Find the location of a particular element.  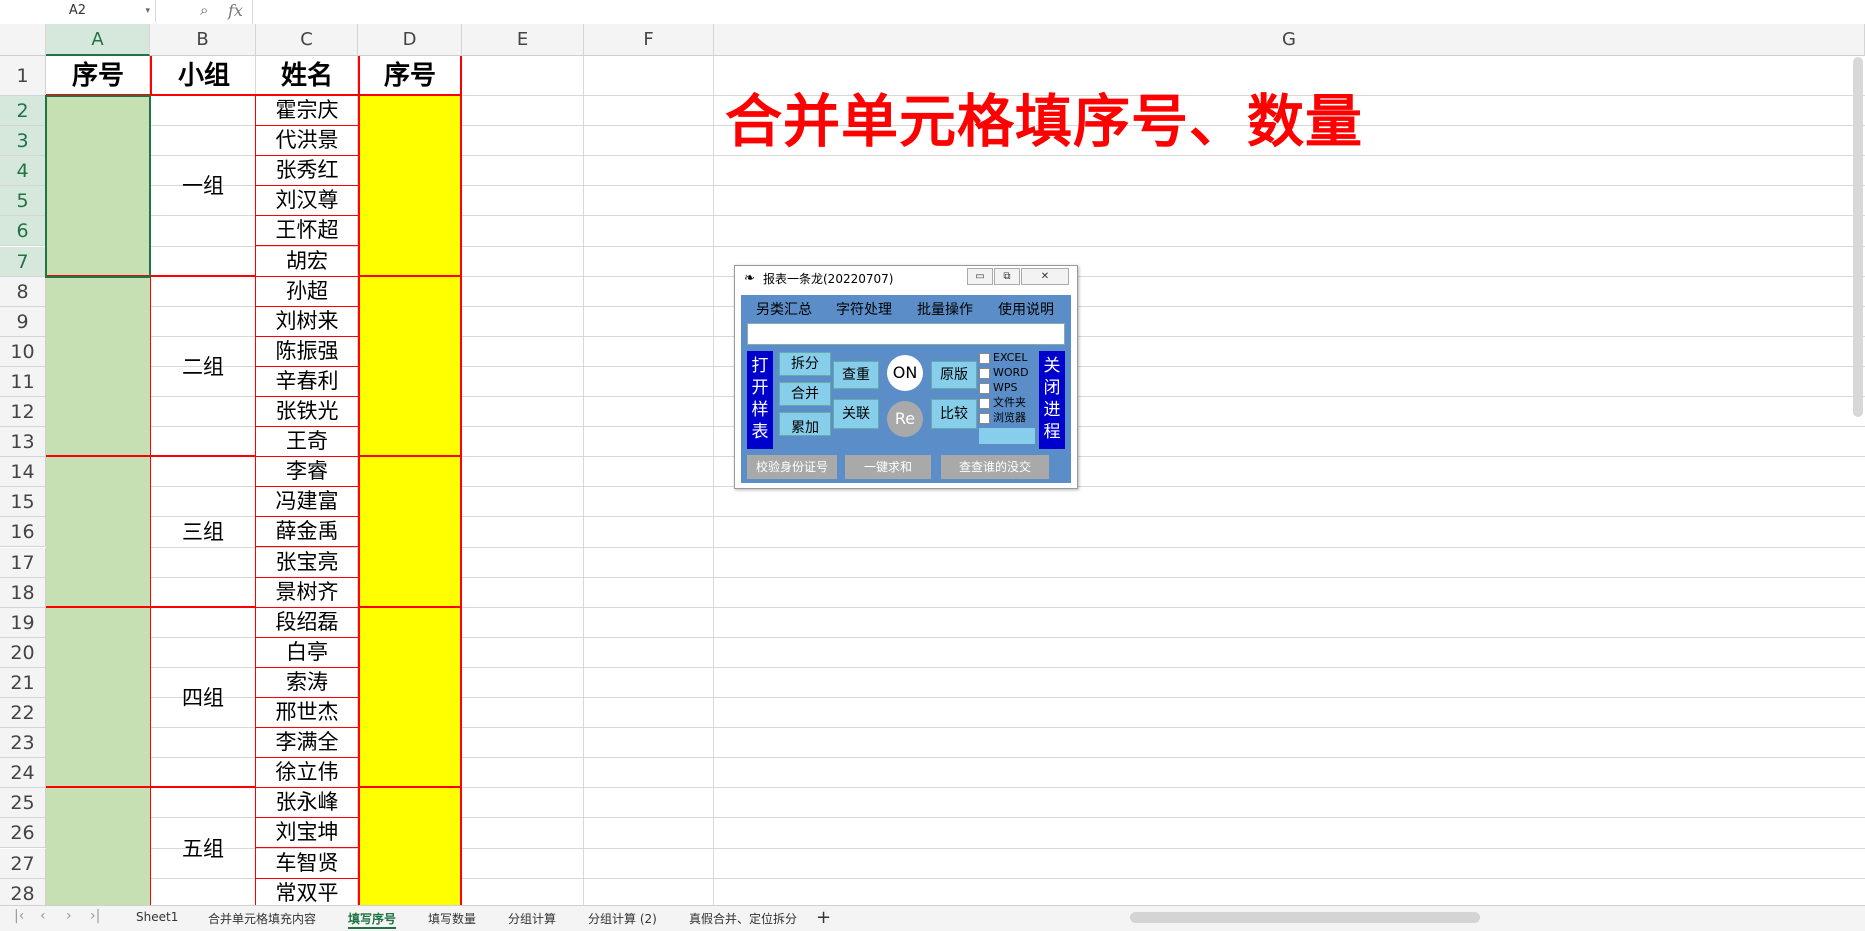

row-header: 1 is located at coordinates (23, 76).